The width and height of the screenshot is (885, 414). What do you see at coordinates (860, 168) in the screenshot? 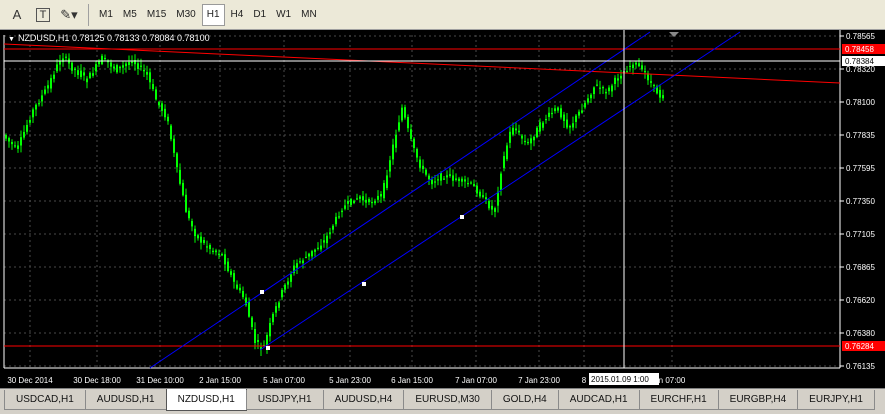
I see `price-label: 0.77595` at bounding box center [860, 168].